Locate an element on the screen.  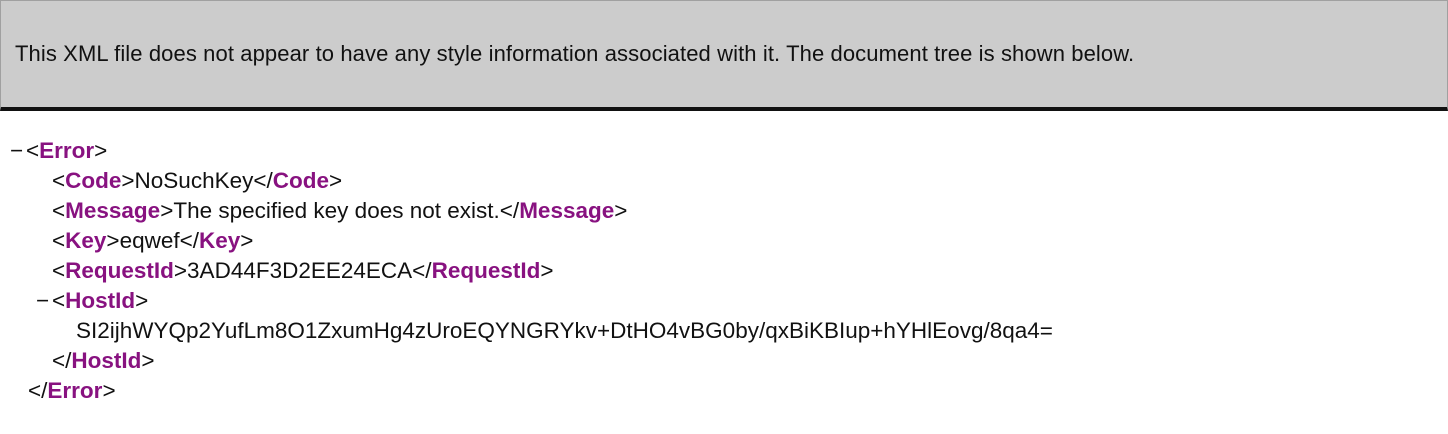
request-id-close-tag-name: RequestId is located at coordinates (486, 270).